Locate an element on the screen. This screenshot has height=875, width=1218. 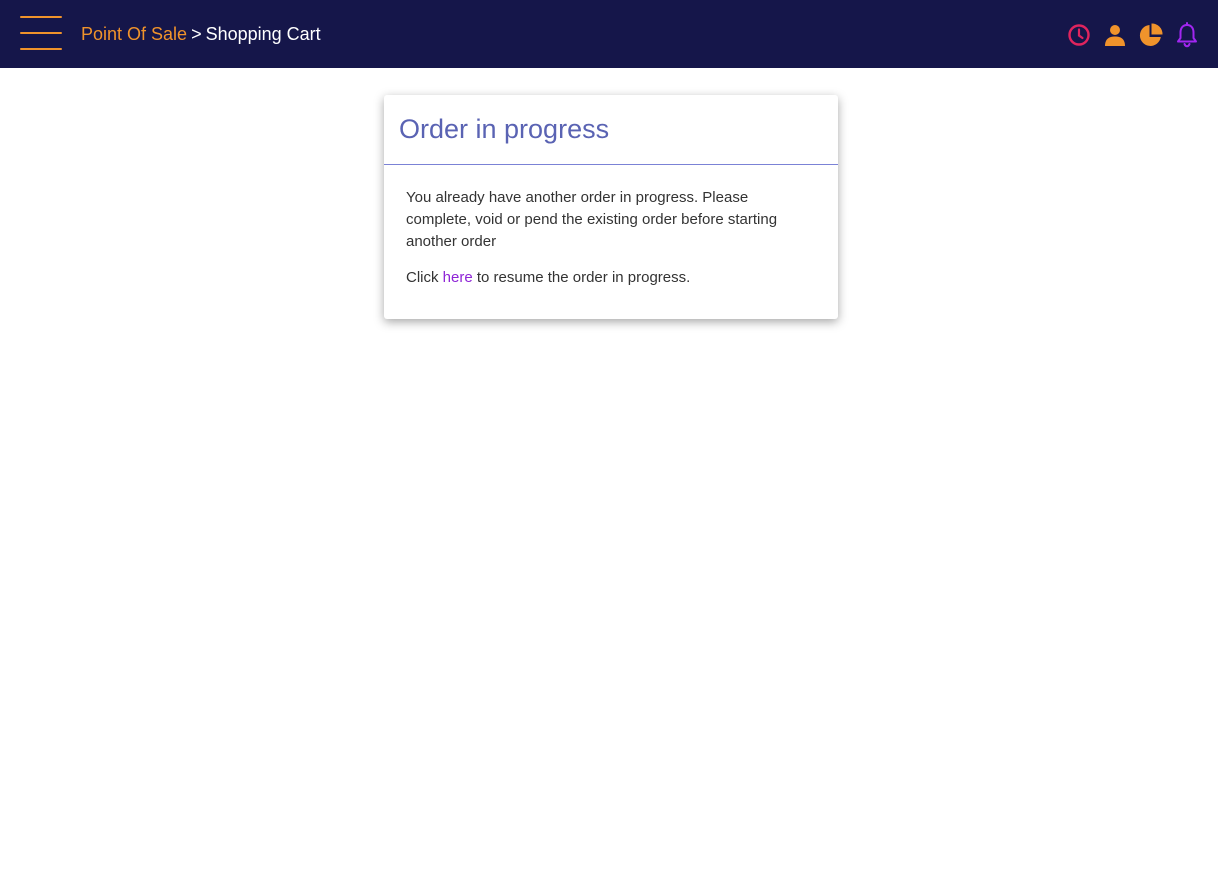
clock-icon is located at coordinates (1079, 35).